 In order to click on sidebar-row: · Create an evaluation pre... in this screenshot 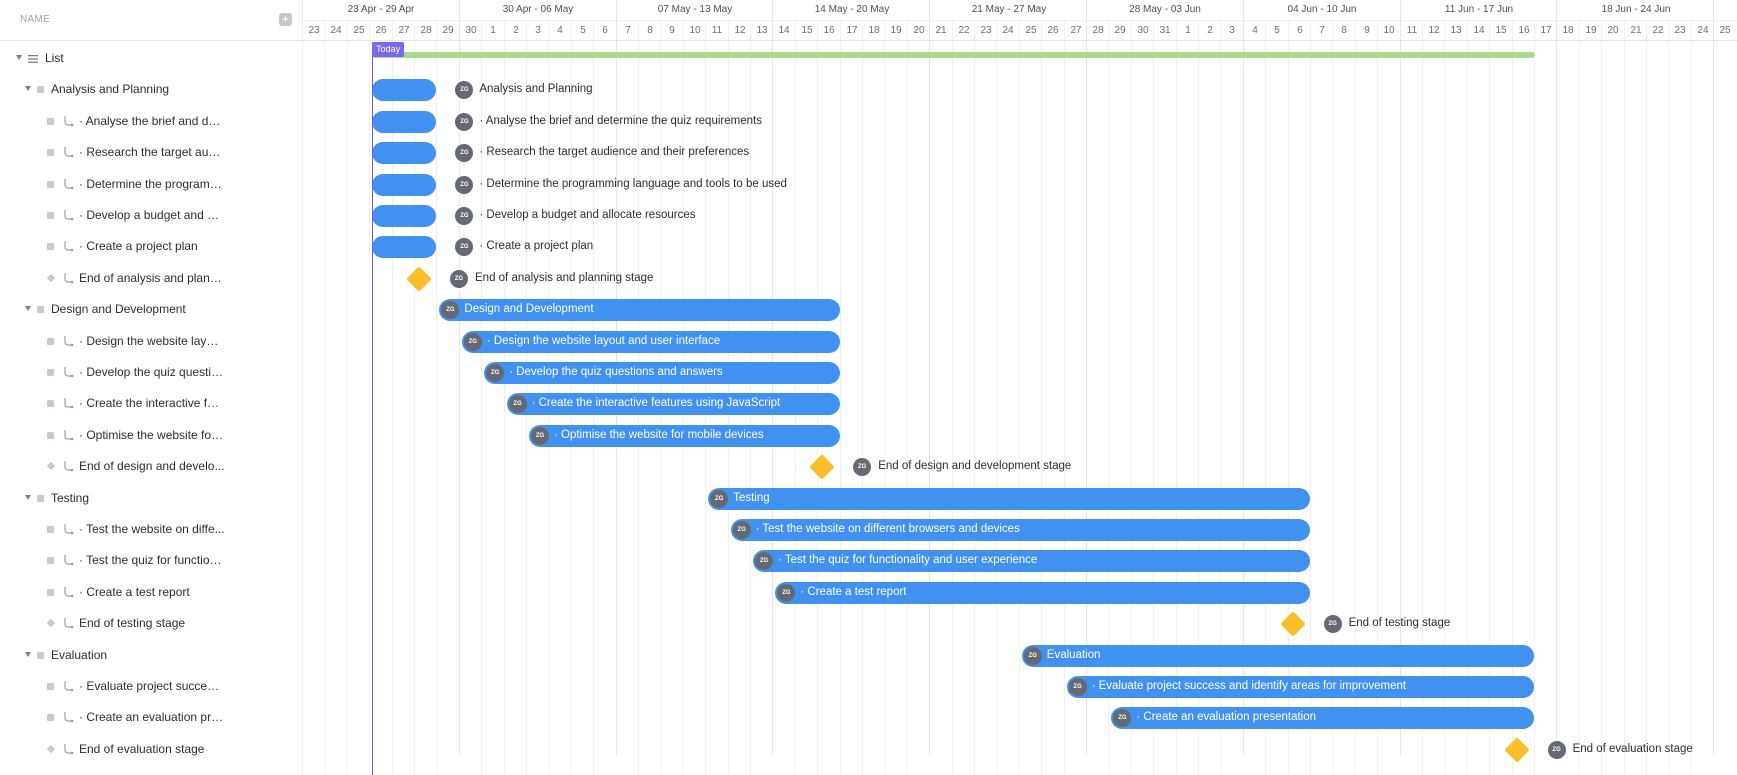, I will do `click(151, 719)`.